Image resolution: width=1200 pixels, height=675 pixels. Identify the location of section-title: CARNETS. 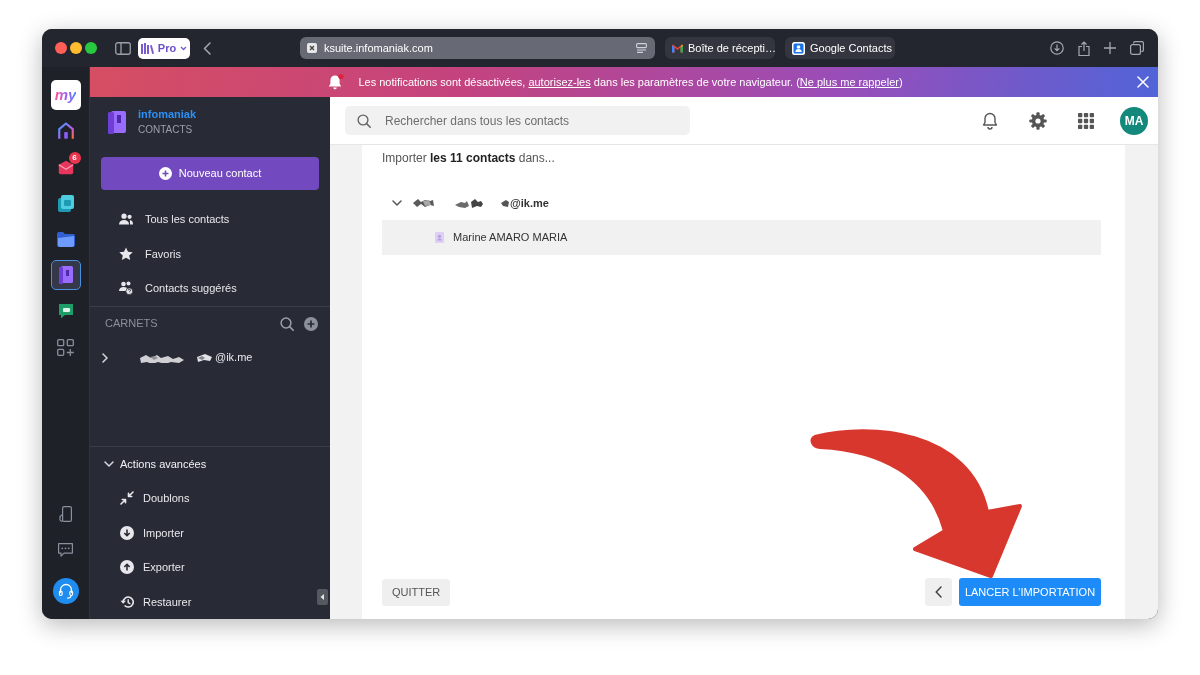
(131, 324).